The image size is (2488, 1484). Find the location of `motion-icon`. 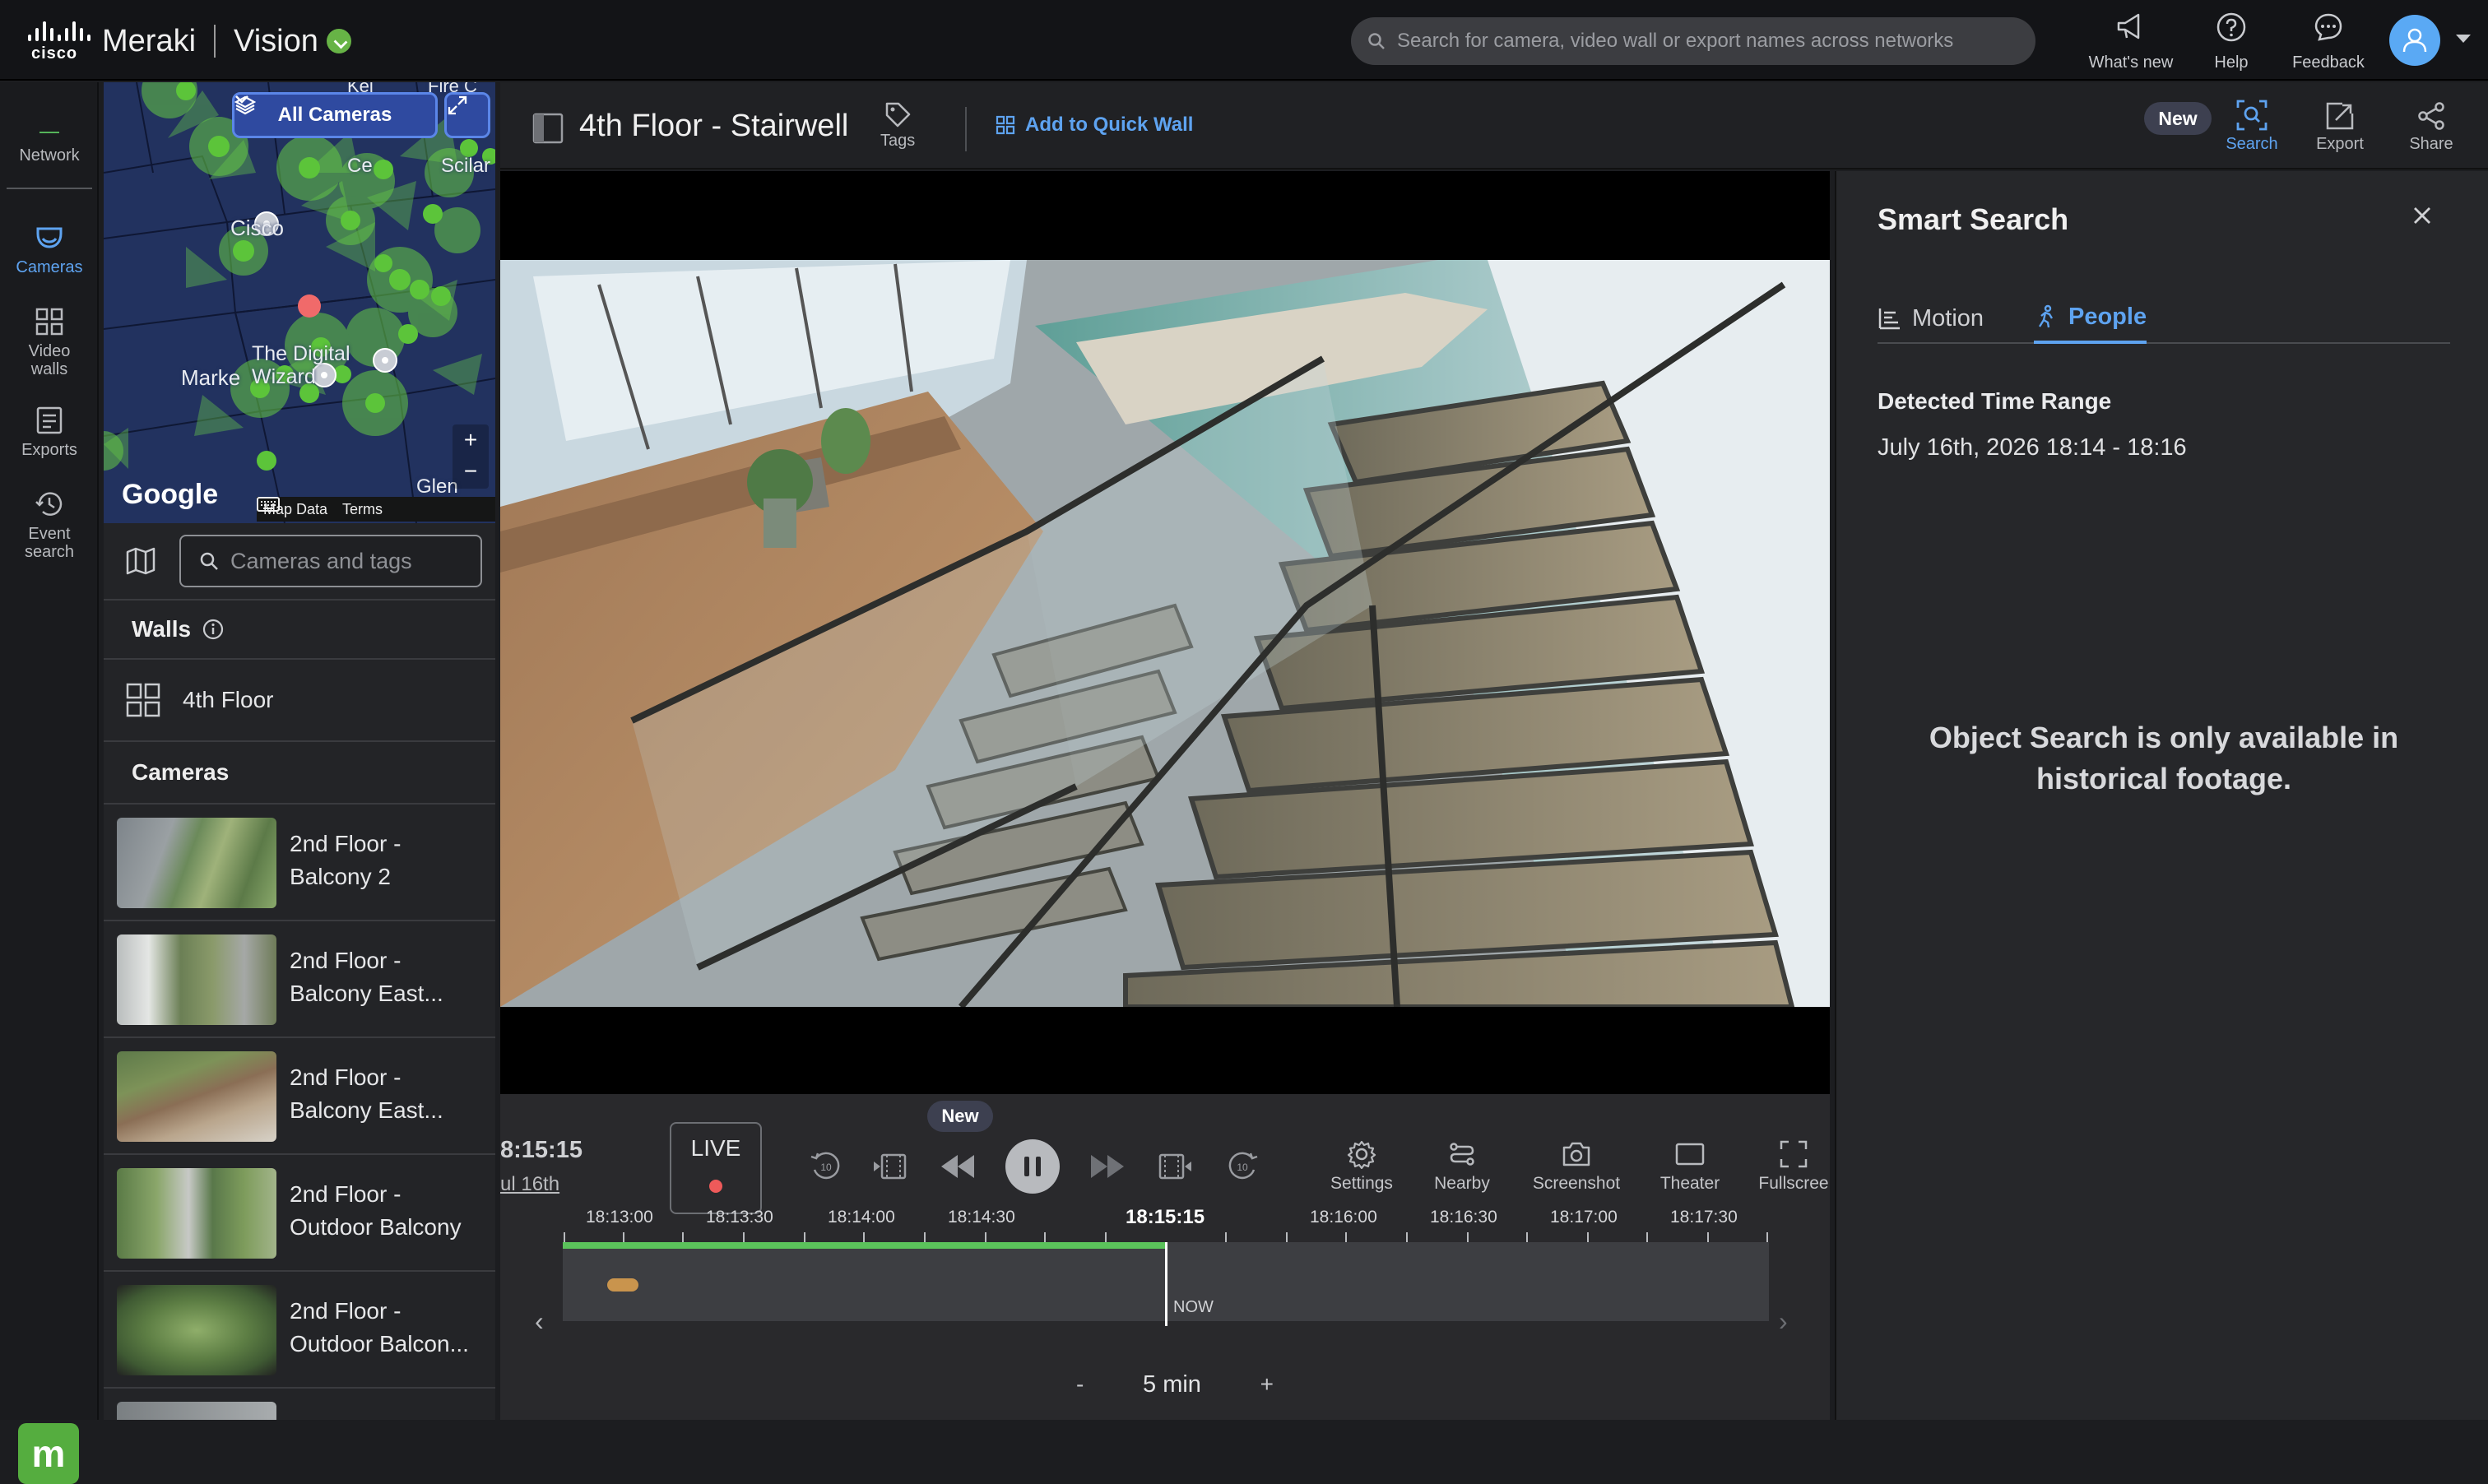

motion-icon is located at coordinates (1889, 319).